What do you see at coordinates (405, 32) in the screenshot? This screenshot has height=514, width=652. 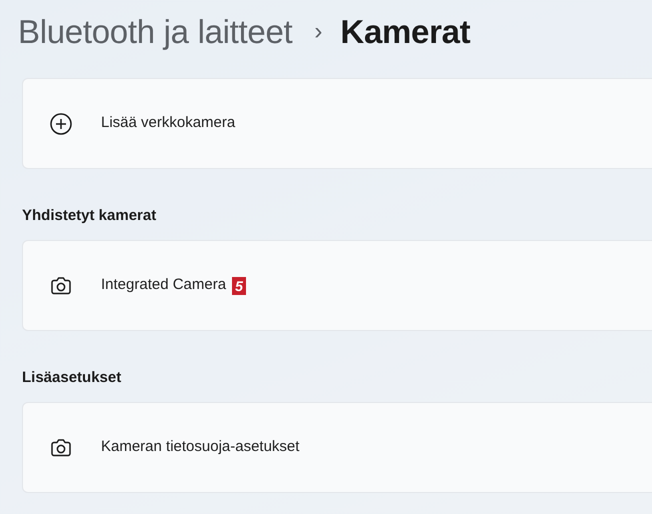 I see `page-title: Kamerat` at bounding box center [405, 32].